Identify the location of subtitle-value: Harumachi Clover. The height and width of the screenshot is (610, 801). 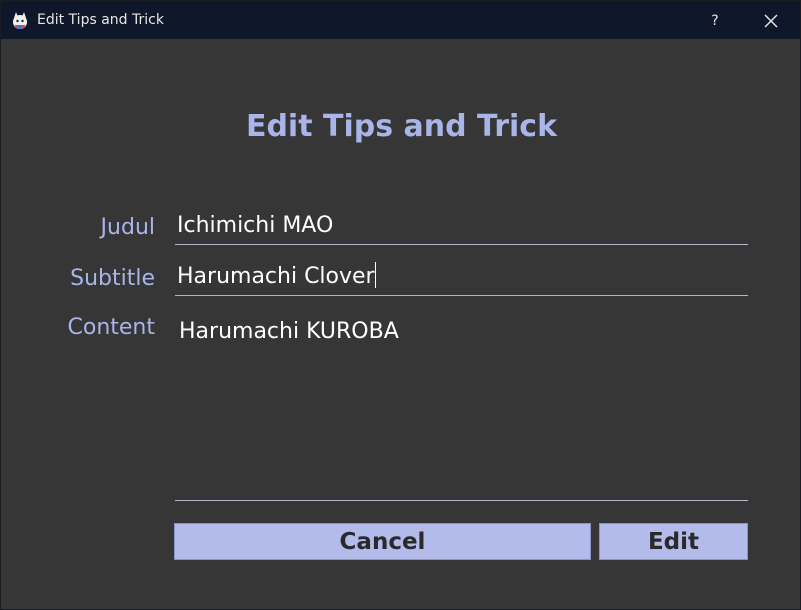
(276, 276).